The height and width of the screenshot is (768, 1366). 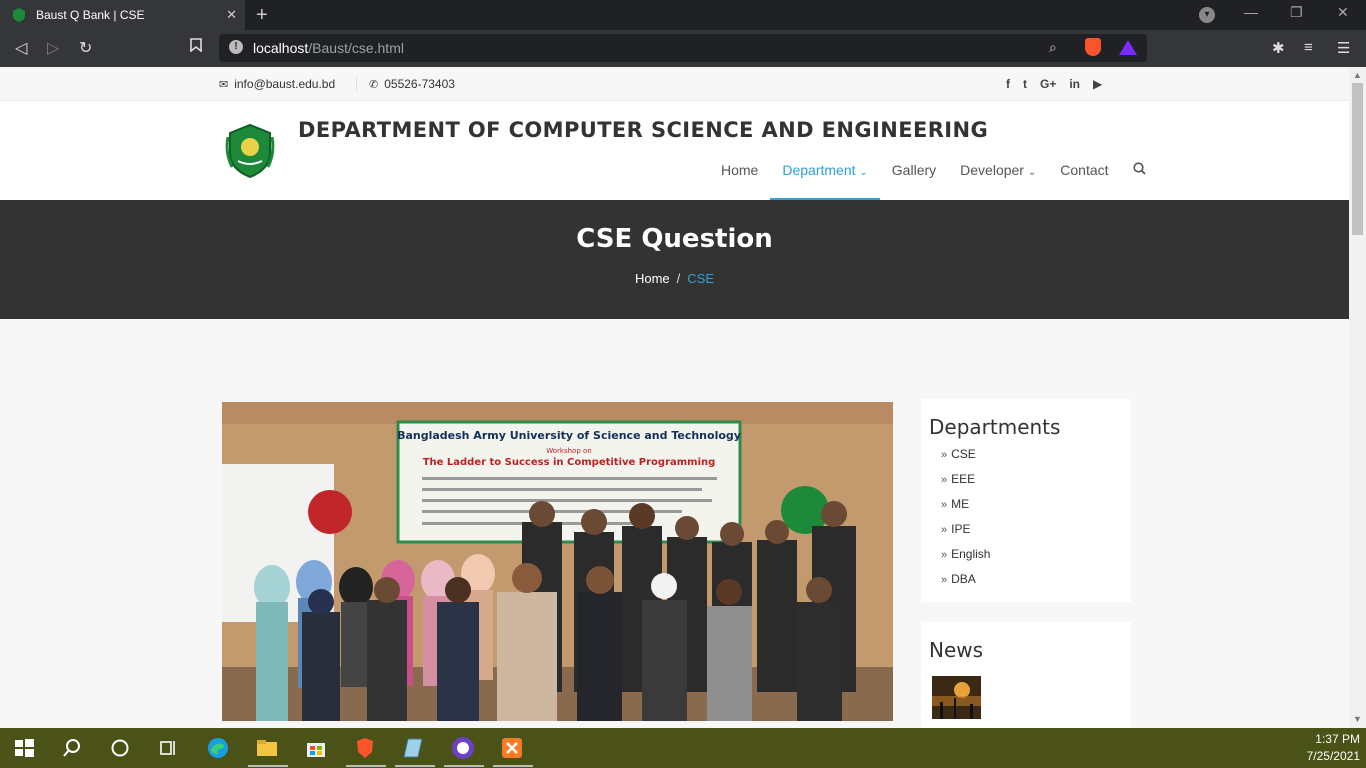 I want to click on file-explorer-active-indicator, so click(x=268, y=766).